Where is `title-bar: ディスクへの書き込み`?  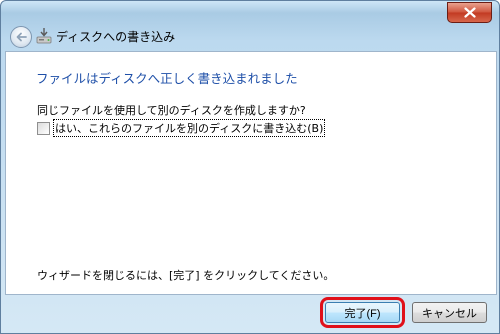 title-bar: ディスクへの書き込み is located at coordinates (250, 36).